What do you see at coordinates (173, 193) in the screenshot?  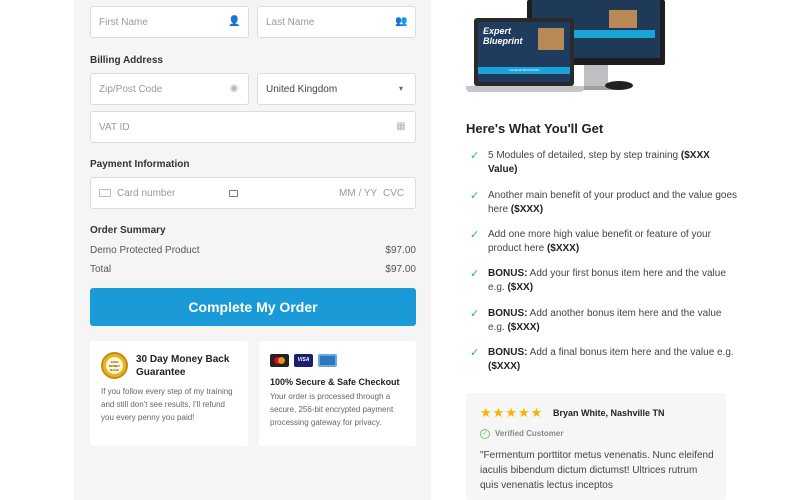 I see `card-number-placeholder: Card number` at bounding box center [173, 193].